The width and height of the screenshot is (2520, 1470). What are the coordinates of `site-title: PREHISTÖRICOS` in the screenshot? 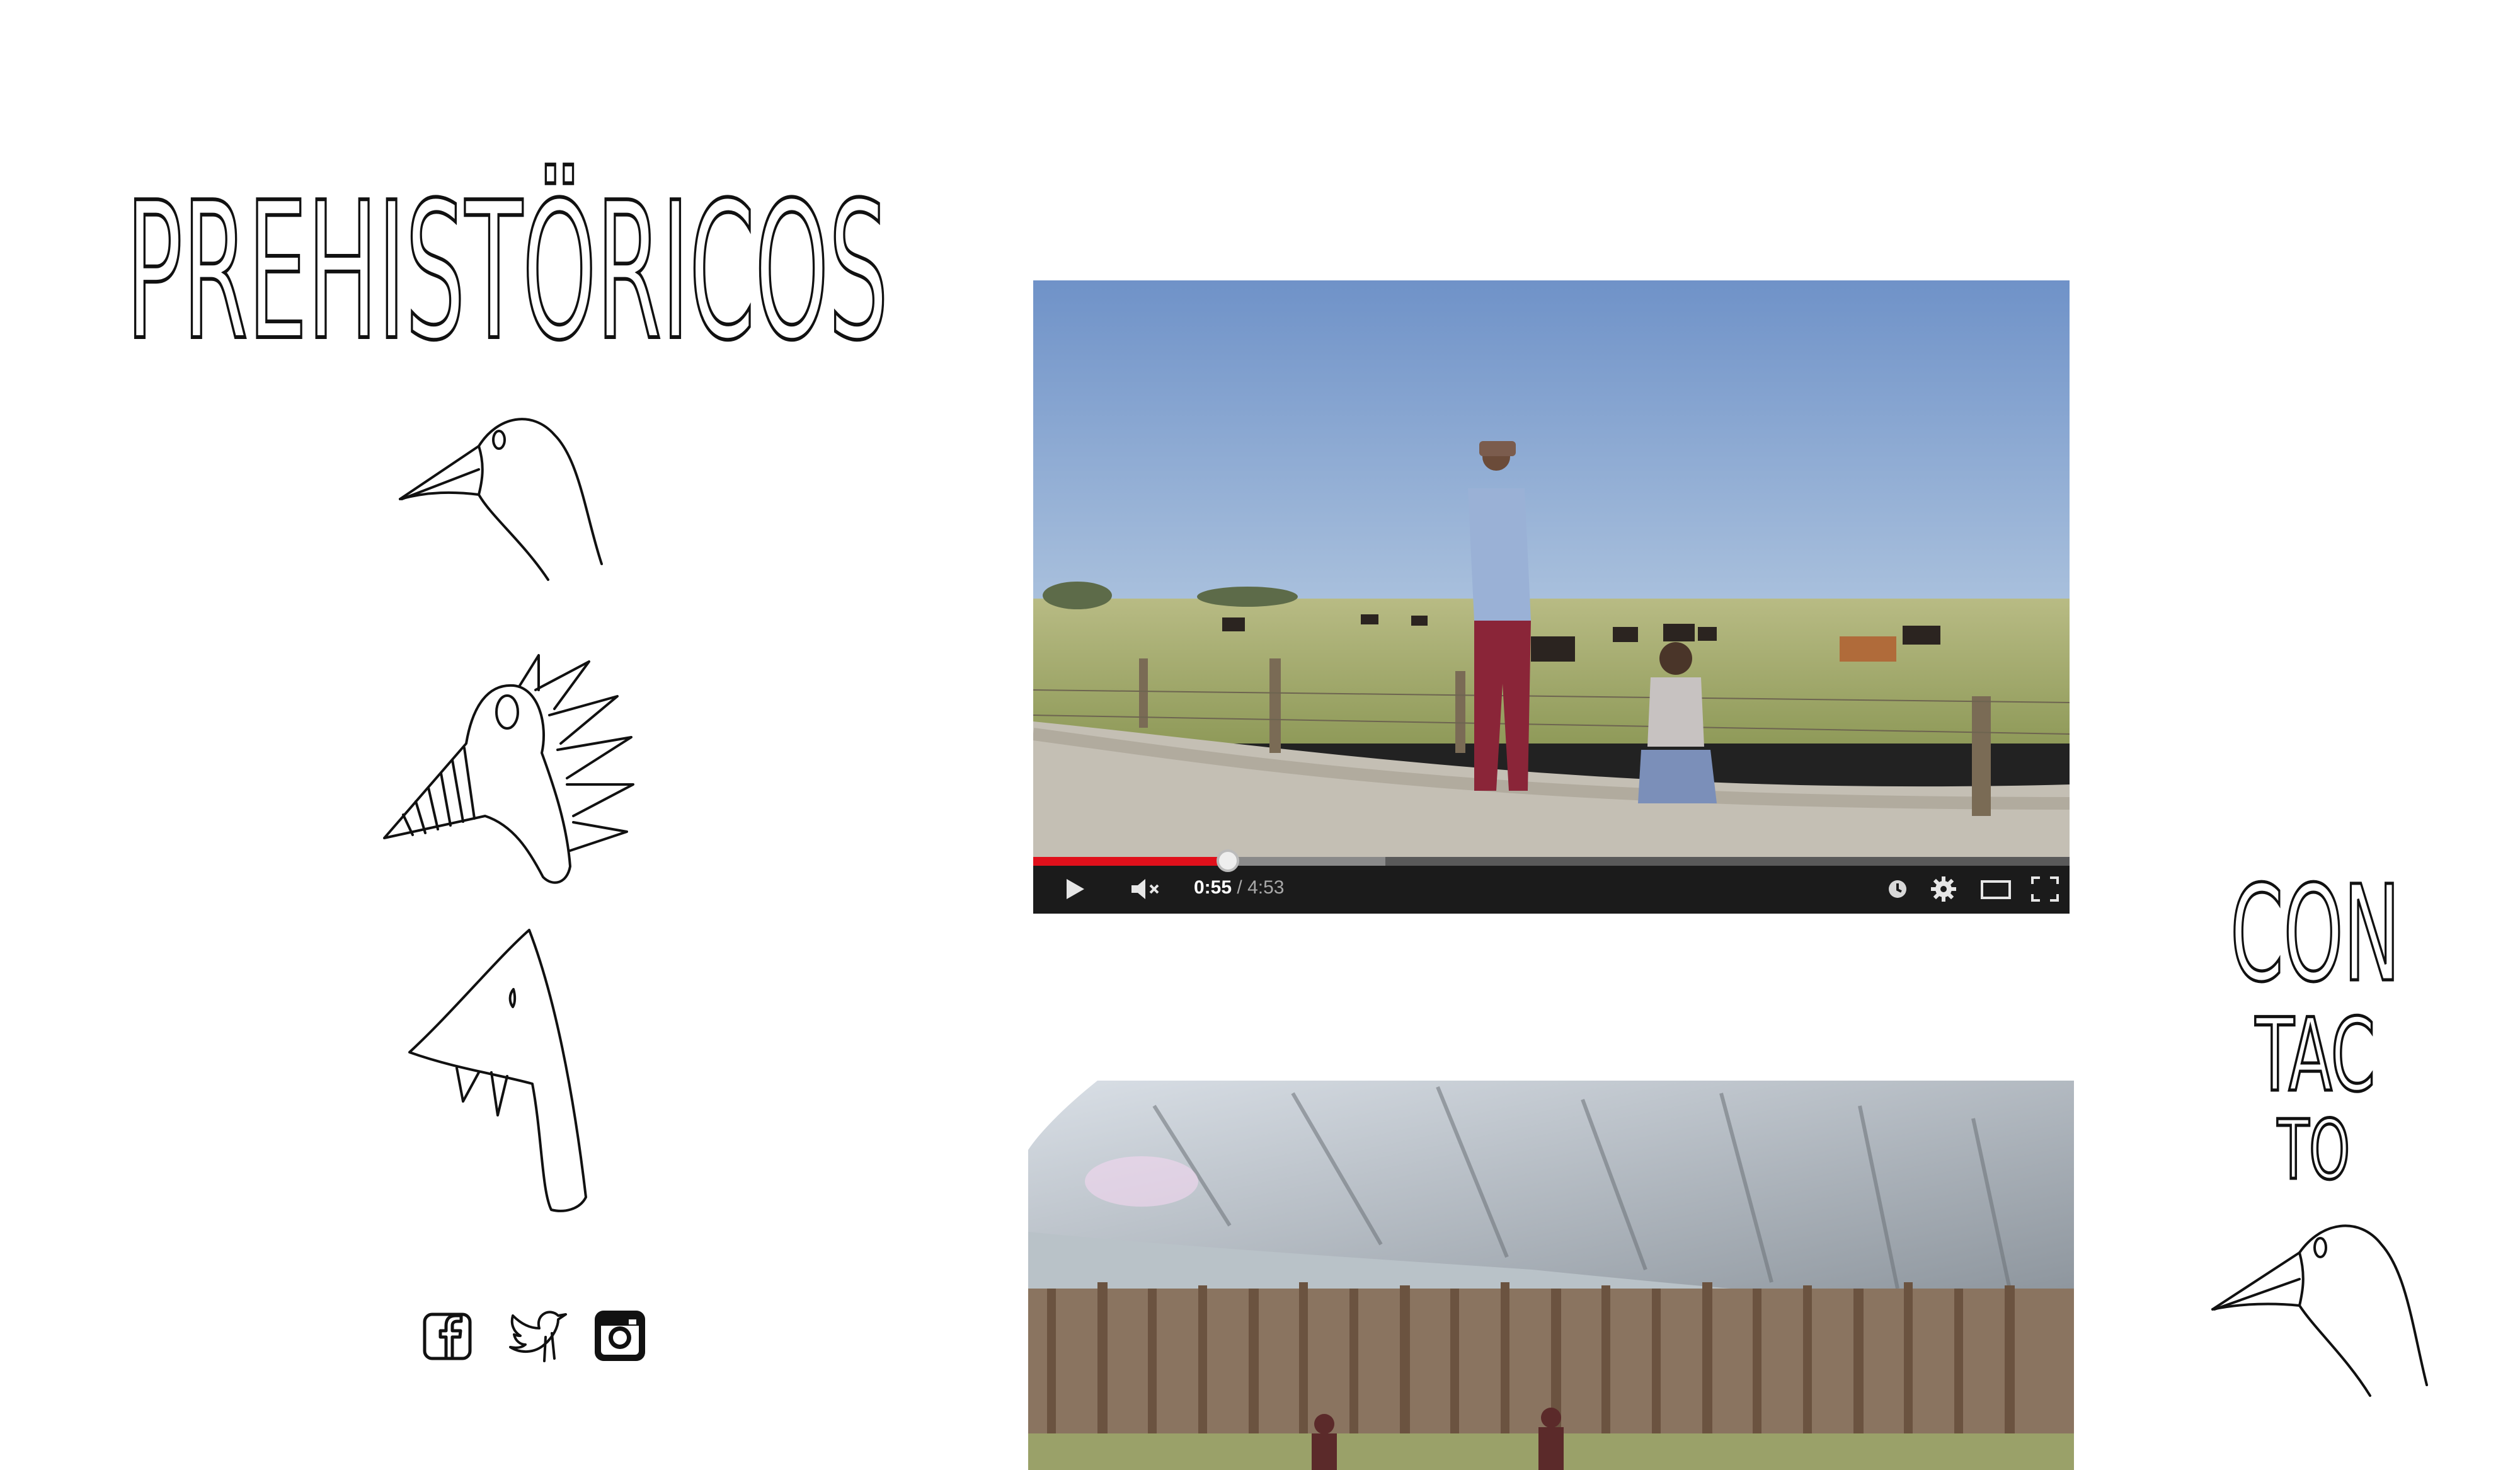 It's located at (510, 271).